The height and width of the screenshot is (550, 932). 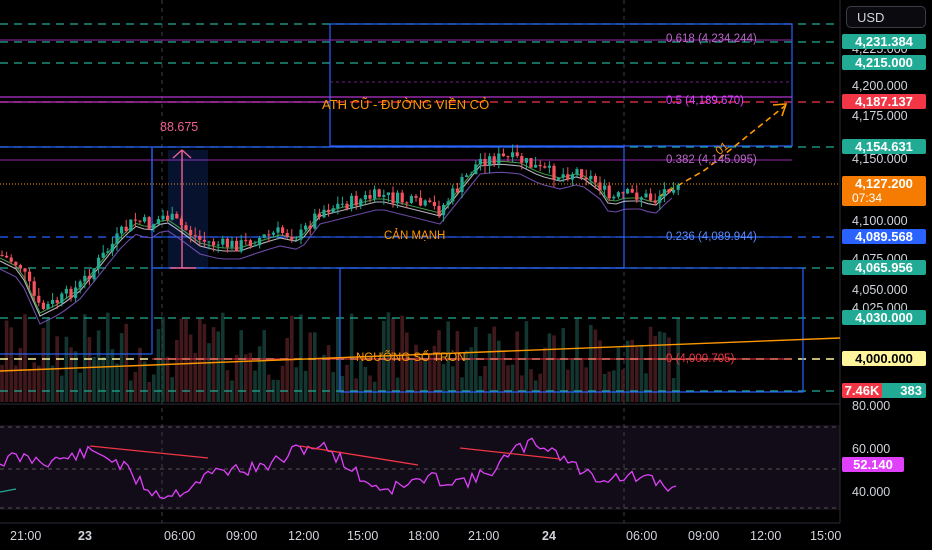 What do you see at coordinates (405, 104) in the screenshot?
I see `ath-label: ATH CŨ - ĐƯỜNG VIỀN CỎ` at bounding box center [405, 104].